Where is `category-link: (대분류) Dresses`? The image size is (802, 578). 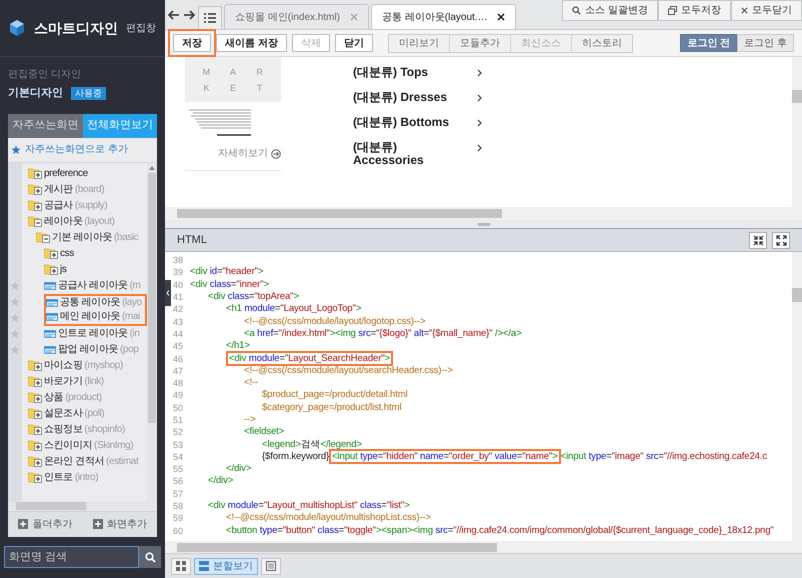 category-link: (대분류) Dresses is located at coordinates (412, 97).